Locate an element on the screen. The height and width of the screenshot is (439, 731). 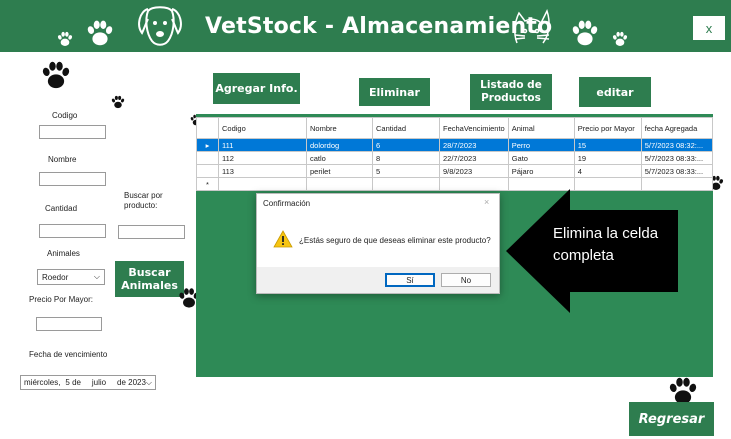
regresar-button: Regresar is located at coordinates (671, 419).